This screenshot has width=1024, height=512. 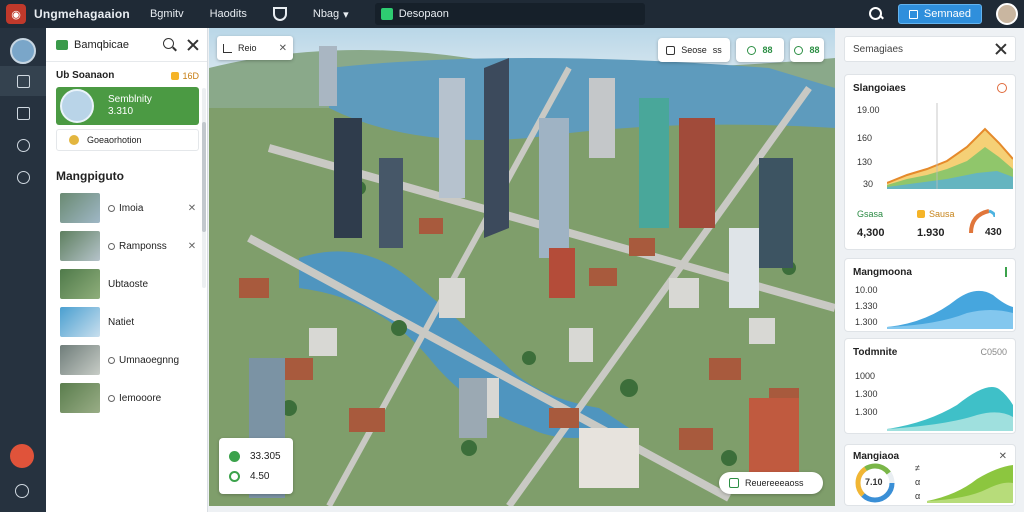 I want to click on rail-shapes-icon, so click(x=23, y=145).